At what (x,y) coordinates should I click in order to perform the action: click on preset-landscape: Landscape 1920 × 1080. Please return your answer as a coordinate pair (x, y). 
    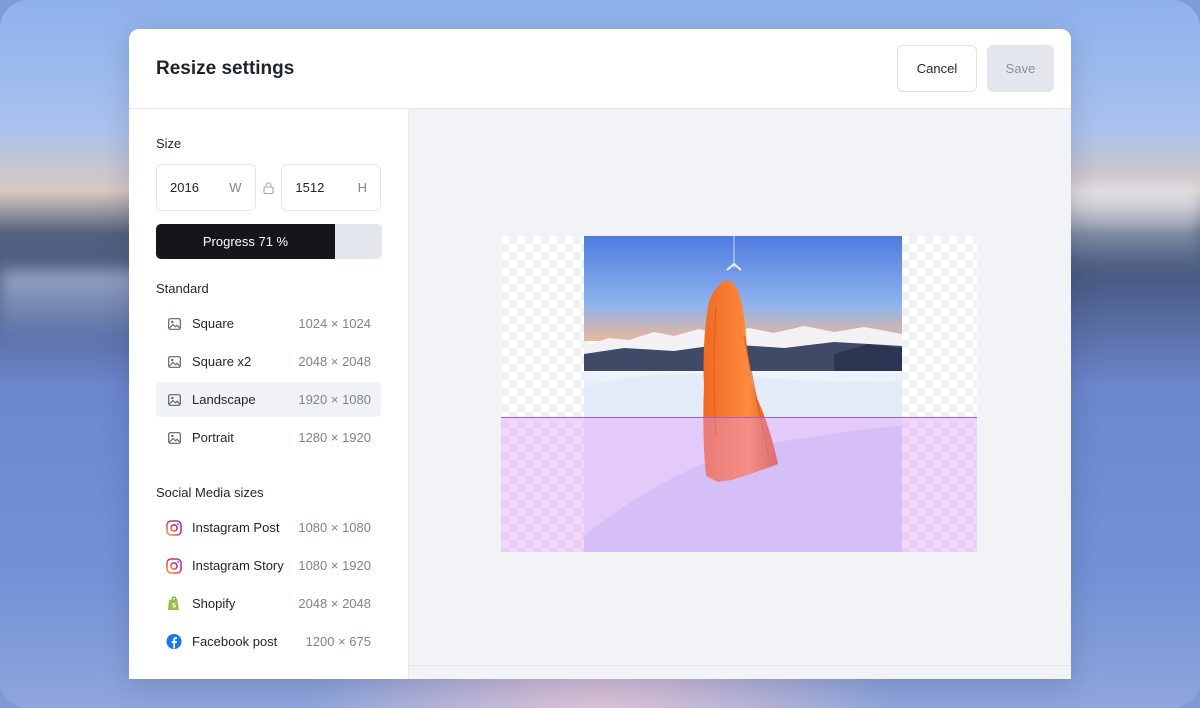
    Looking at the image, I should click on (268, 399).